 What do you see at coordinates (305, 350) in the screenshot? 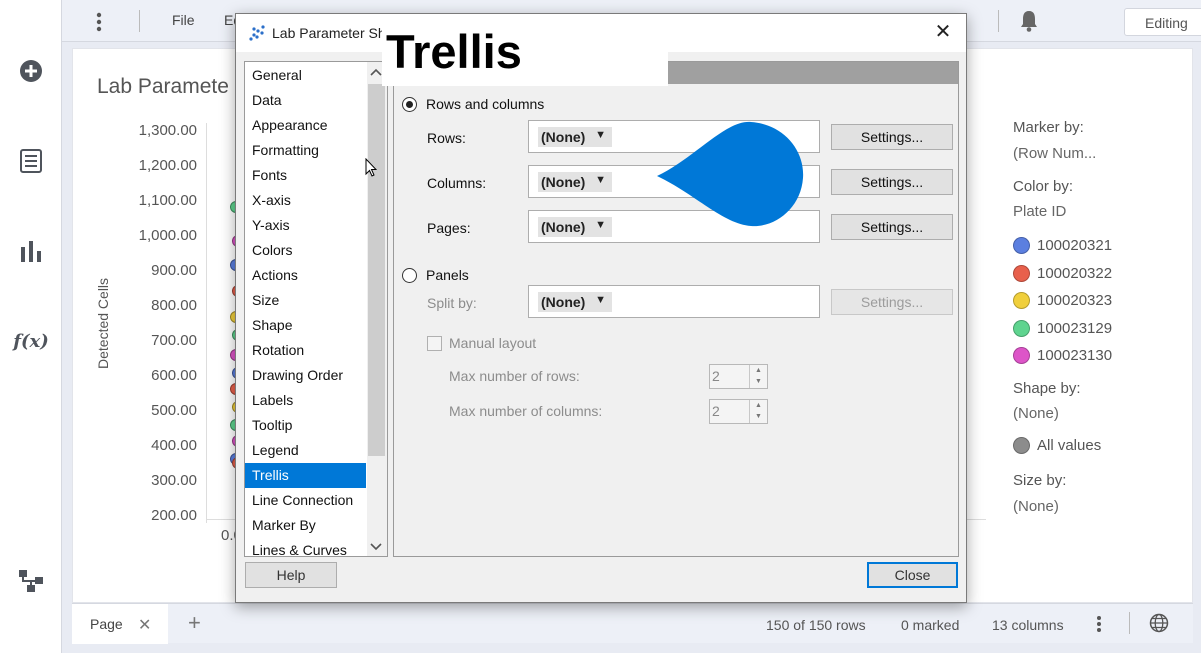
I see `category-item-rotation: Rotation` at bounding box center [305, 350].